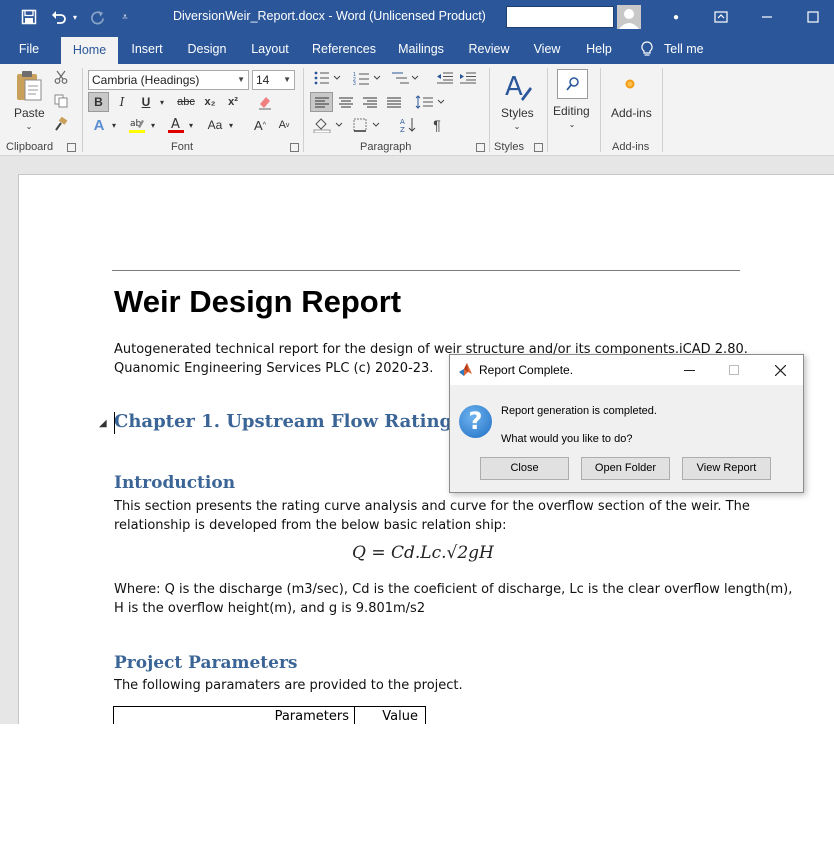 This screenshot has width=834, height=842. I want to click on strikethrough-button: abc, so click(186, 102).